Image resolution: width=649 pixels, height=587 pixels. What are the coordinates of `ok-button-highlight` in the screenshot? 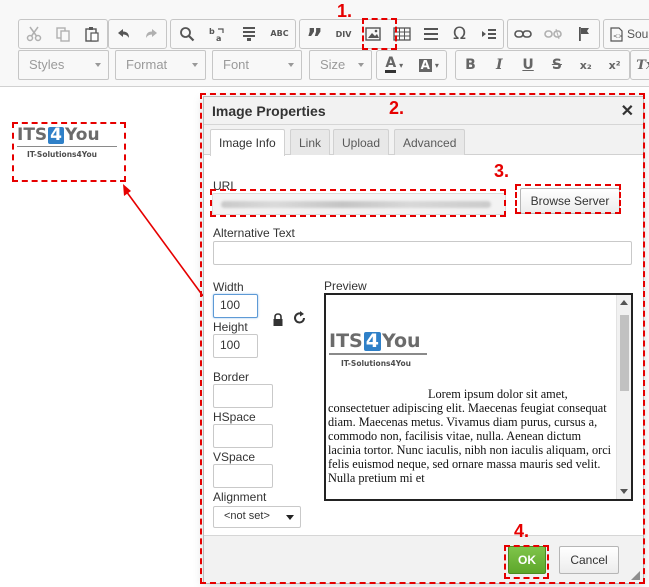 It's located at (526, 562).